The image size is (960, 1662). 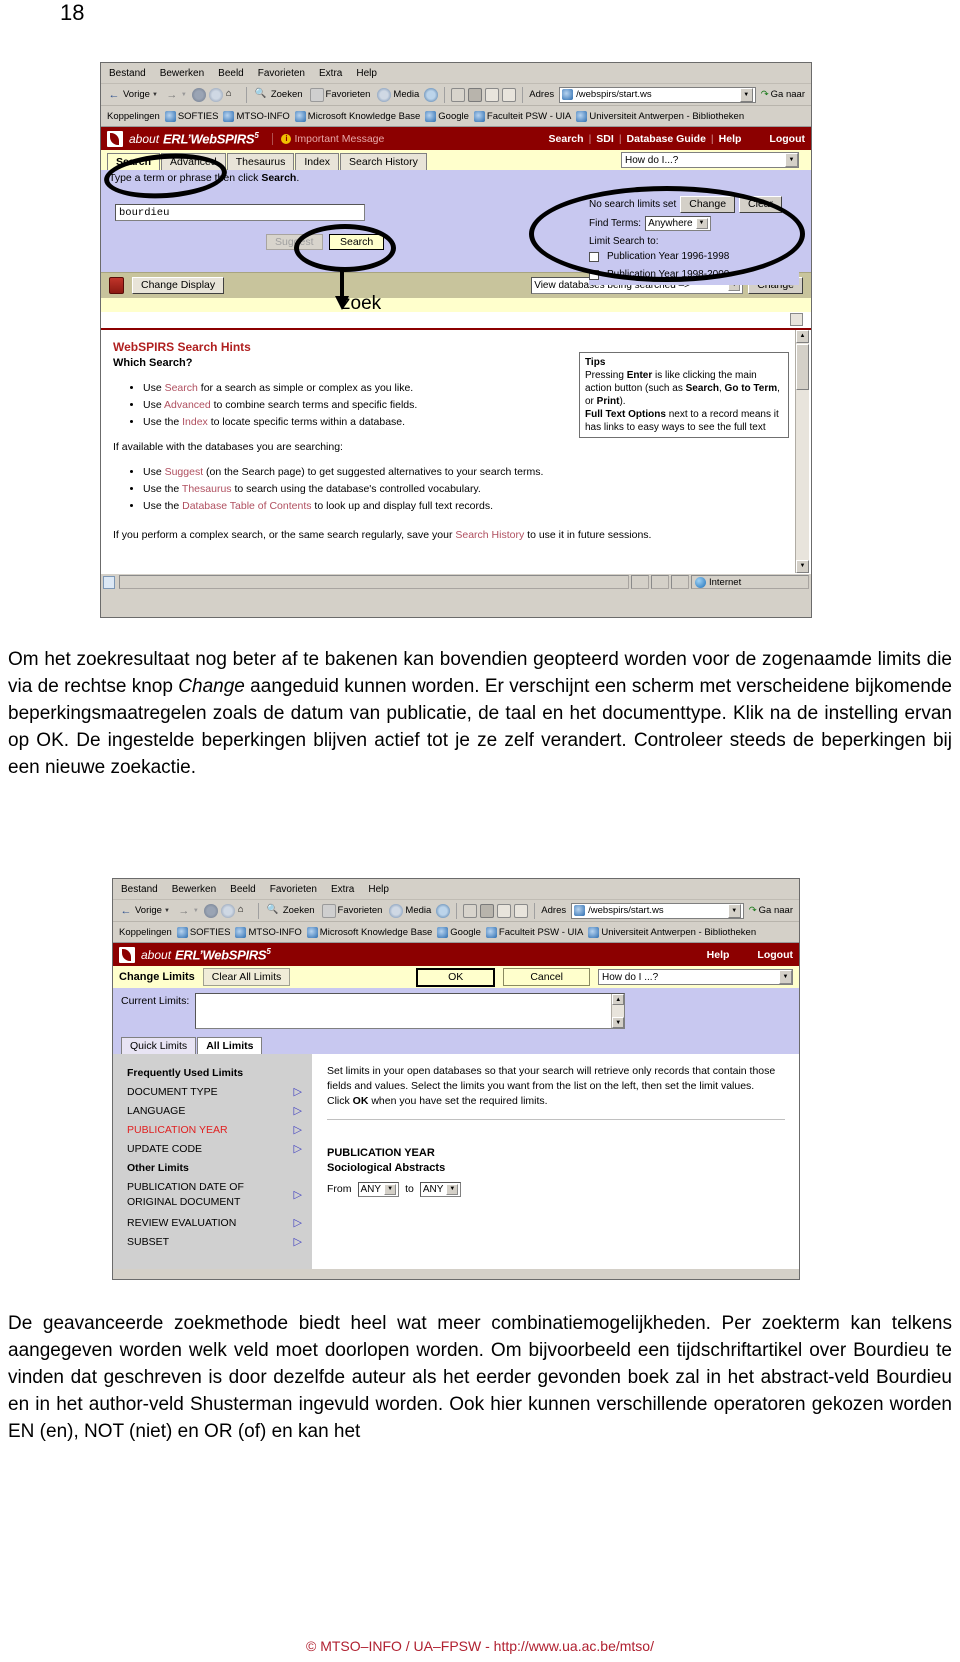 I want to click on find-terms-select: Anywhere ▼, so click(x=678, y=223).